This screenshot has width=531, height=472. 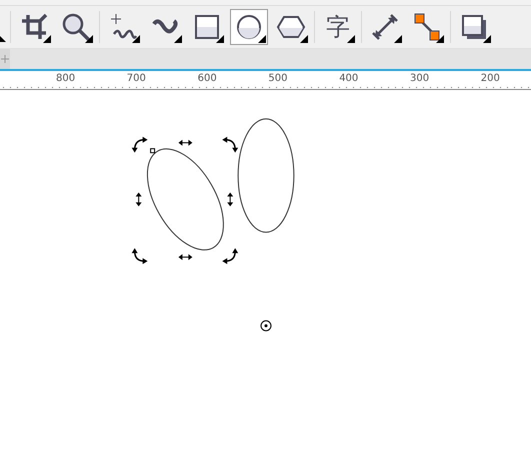 I want to click on caret-icon, so click(x=3, y=39).